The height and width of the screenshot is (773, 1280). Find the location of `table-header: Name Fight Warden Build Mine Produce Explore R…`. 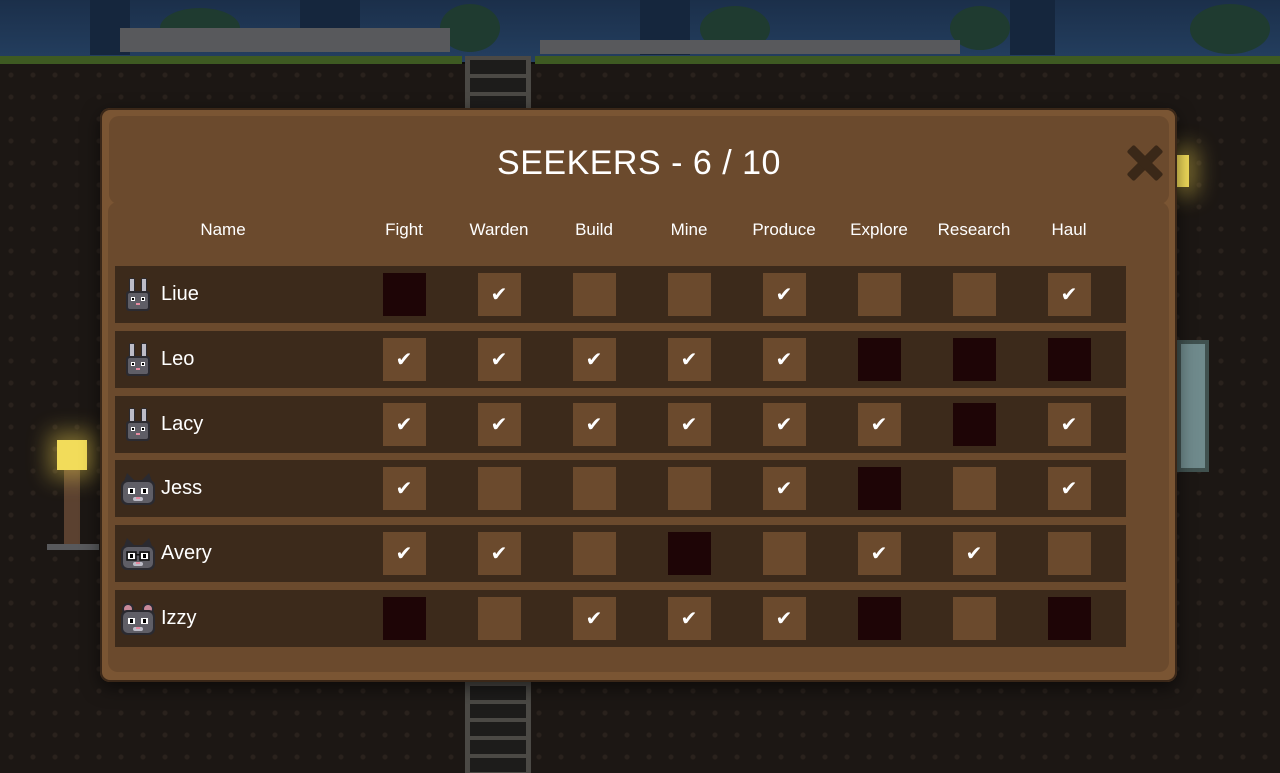

table-header: Name Fight Warden Build Mine Produce Explore R… is located at coordinates (638, 232).